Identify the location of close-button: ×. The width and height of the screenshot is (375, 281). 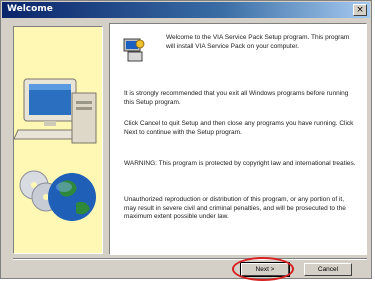
(360, 10).